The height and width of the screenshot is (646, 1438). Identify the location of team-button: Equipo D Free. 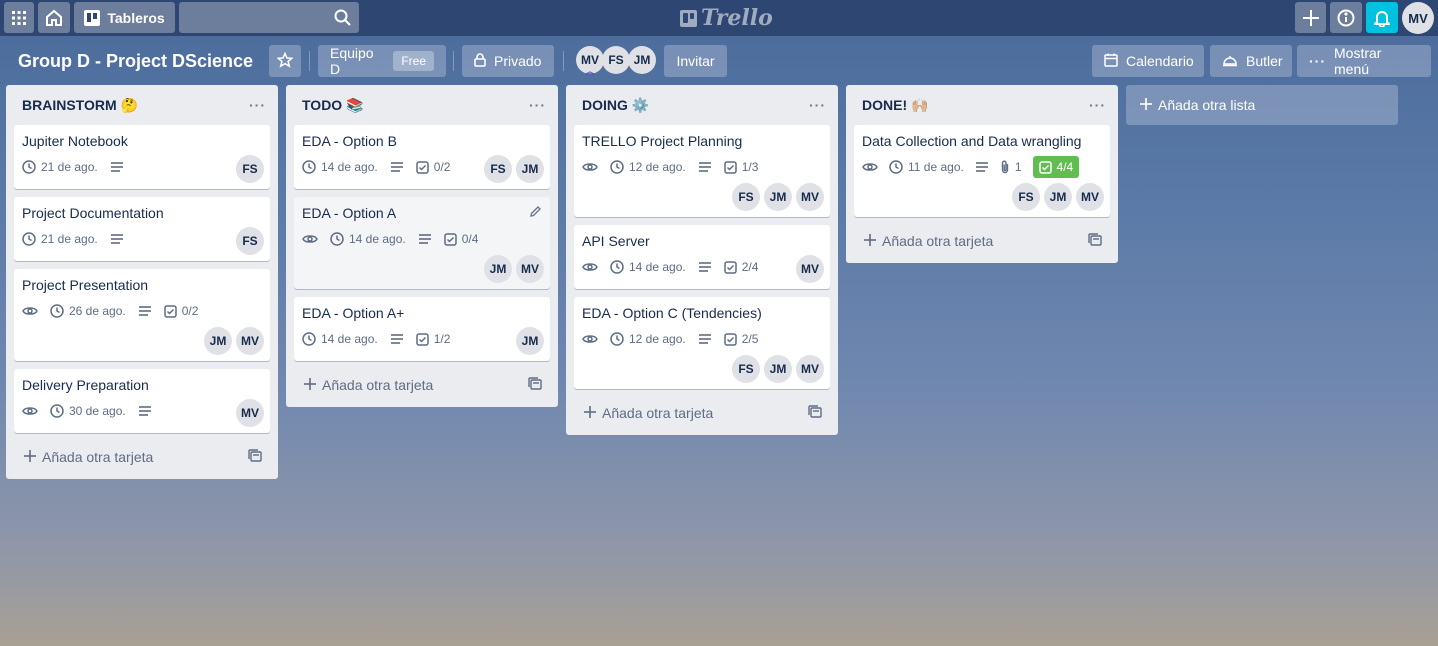
(382, 61).